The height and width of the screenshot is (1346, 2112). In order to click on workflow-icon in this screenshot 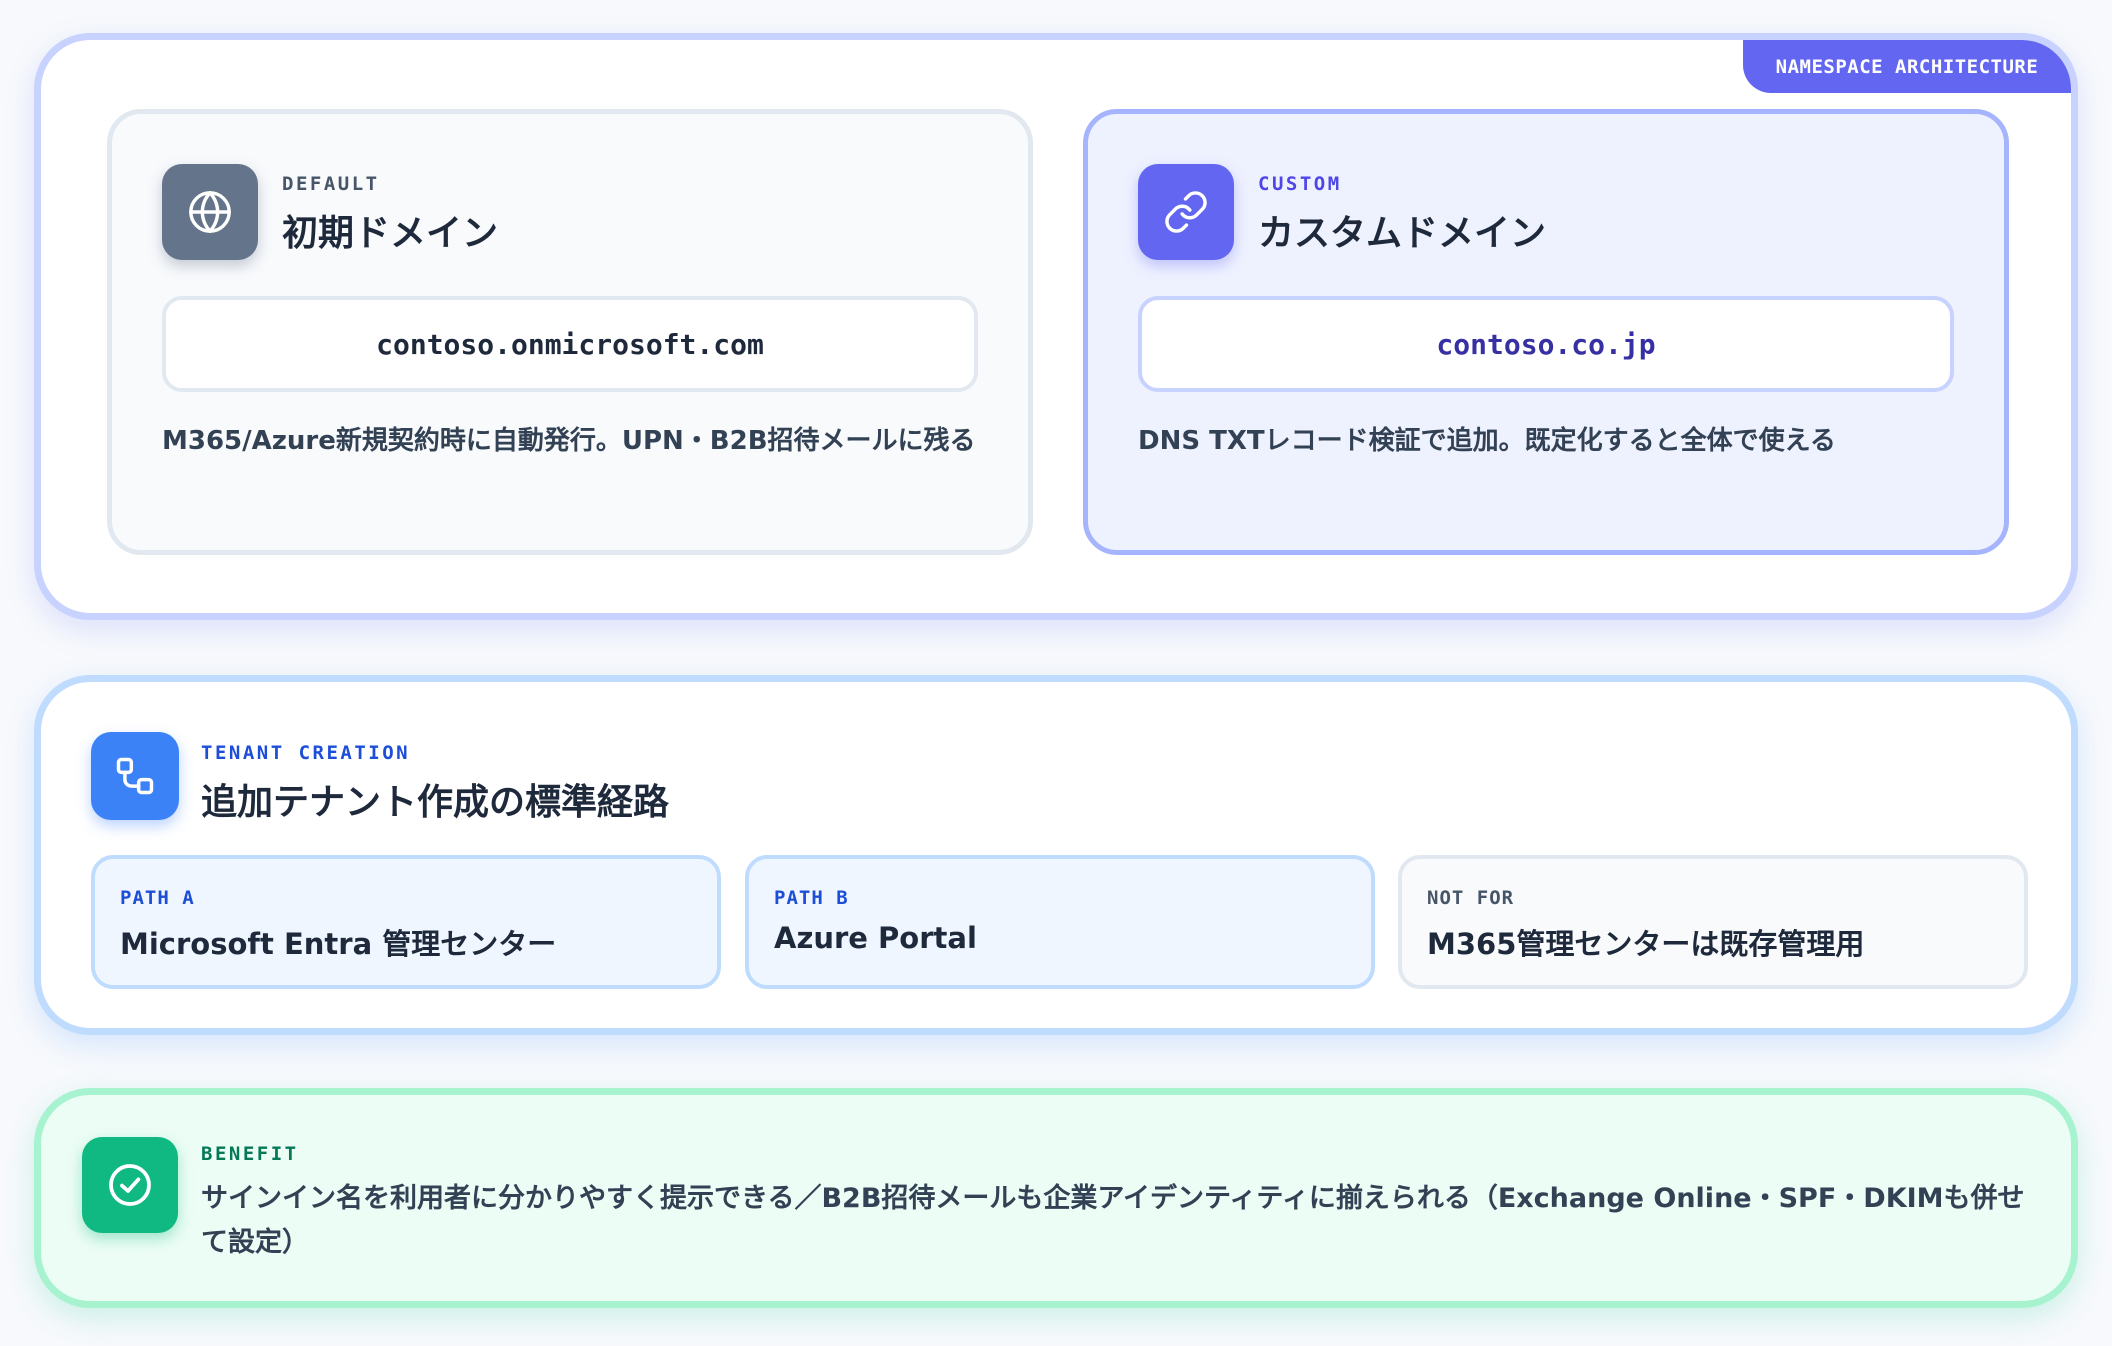, I will do `click(135, 776)`.